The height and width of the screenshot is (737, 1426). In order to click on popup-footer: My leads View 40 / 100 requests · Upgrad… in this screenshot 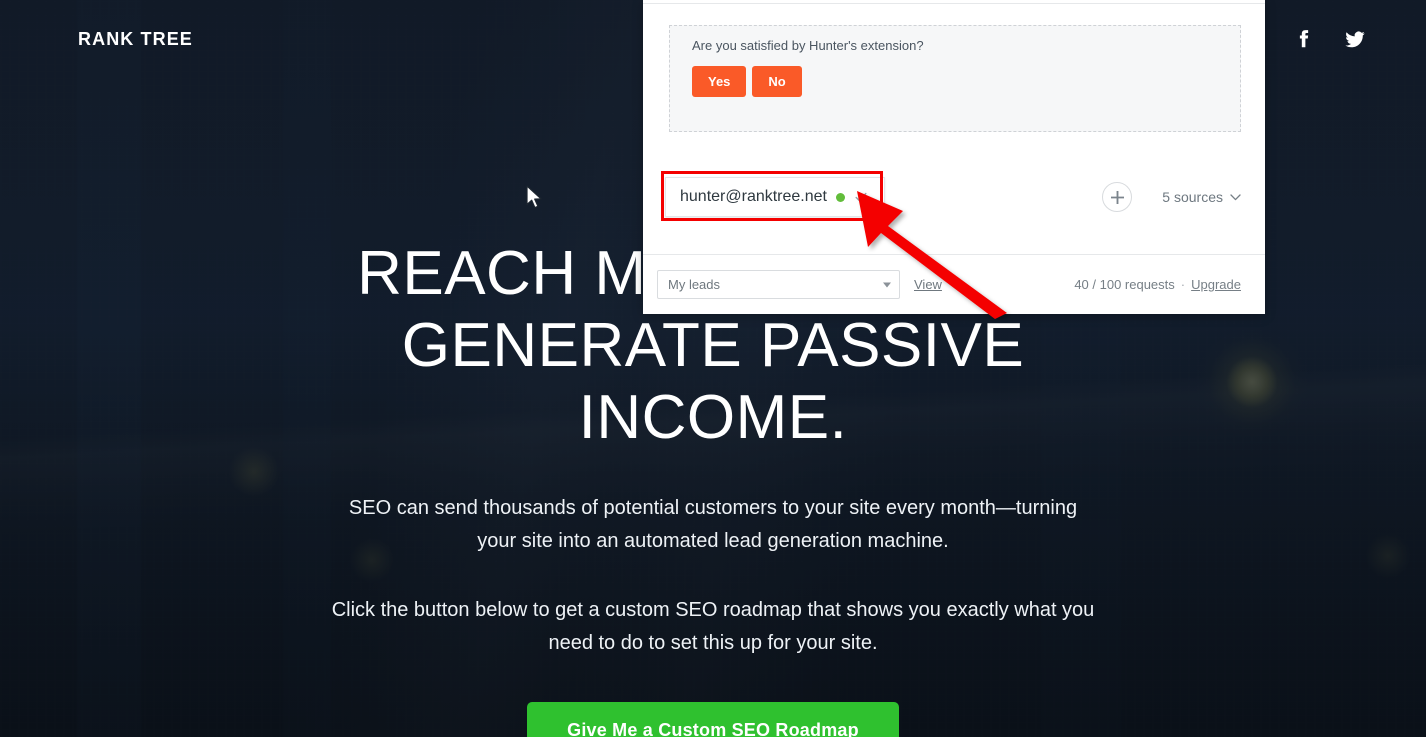, I will do `click(954, 284)`.